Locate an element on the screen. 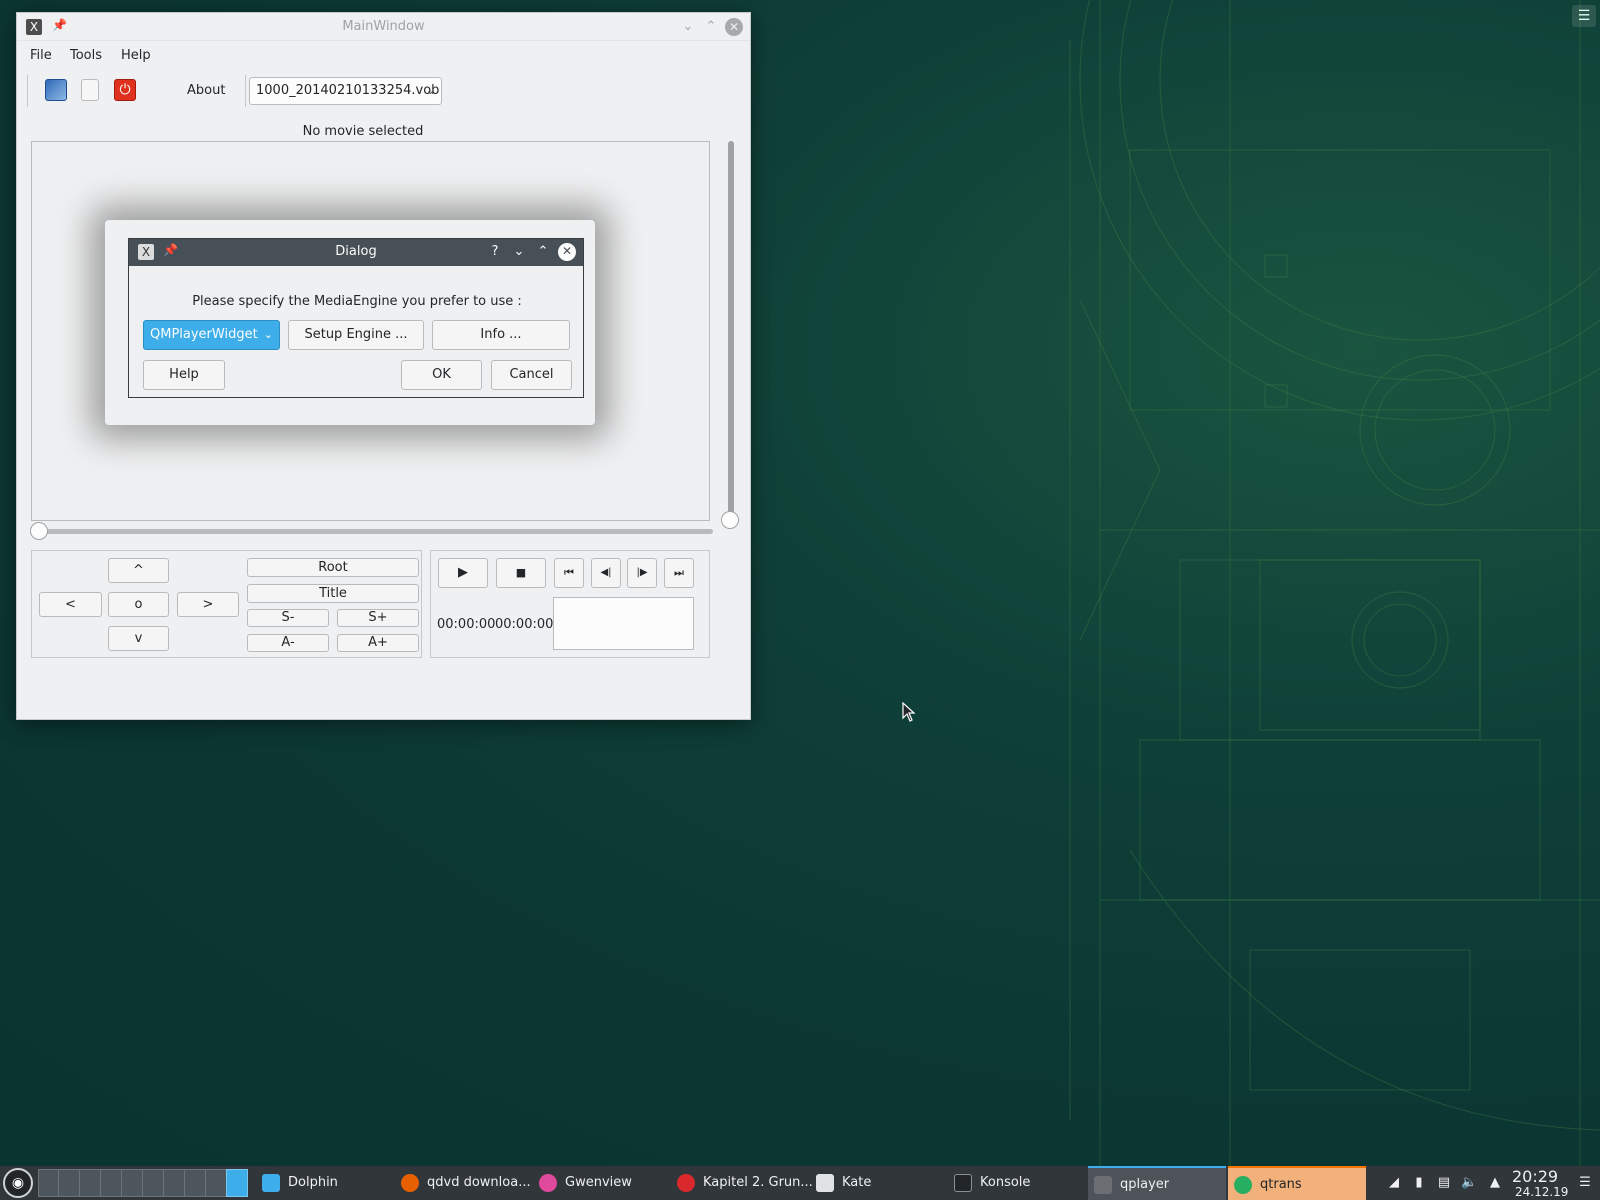 The width and height of the screenshot is (1600, 1200). task-label: Dolphin is located at coordinates (313, 1182).